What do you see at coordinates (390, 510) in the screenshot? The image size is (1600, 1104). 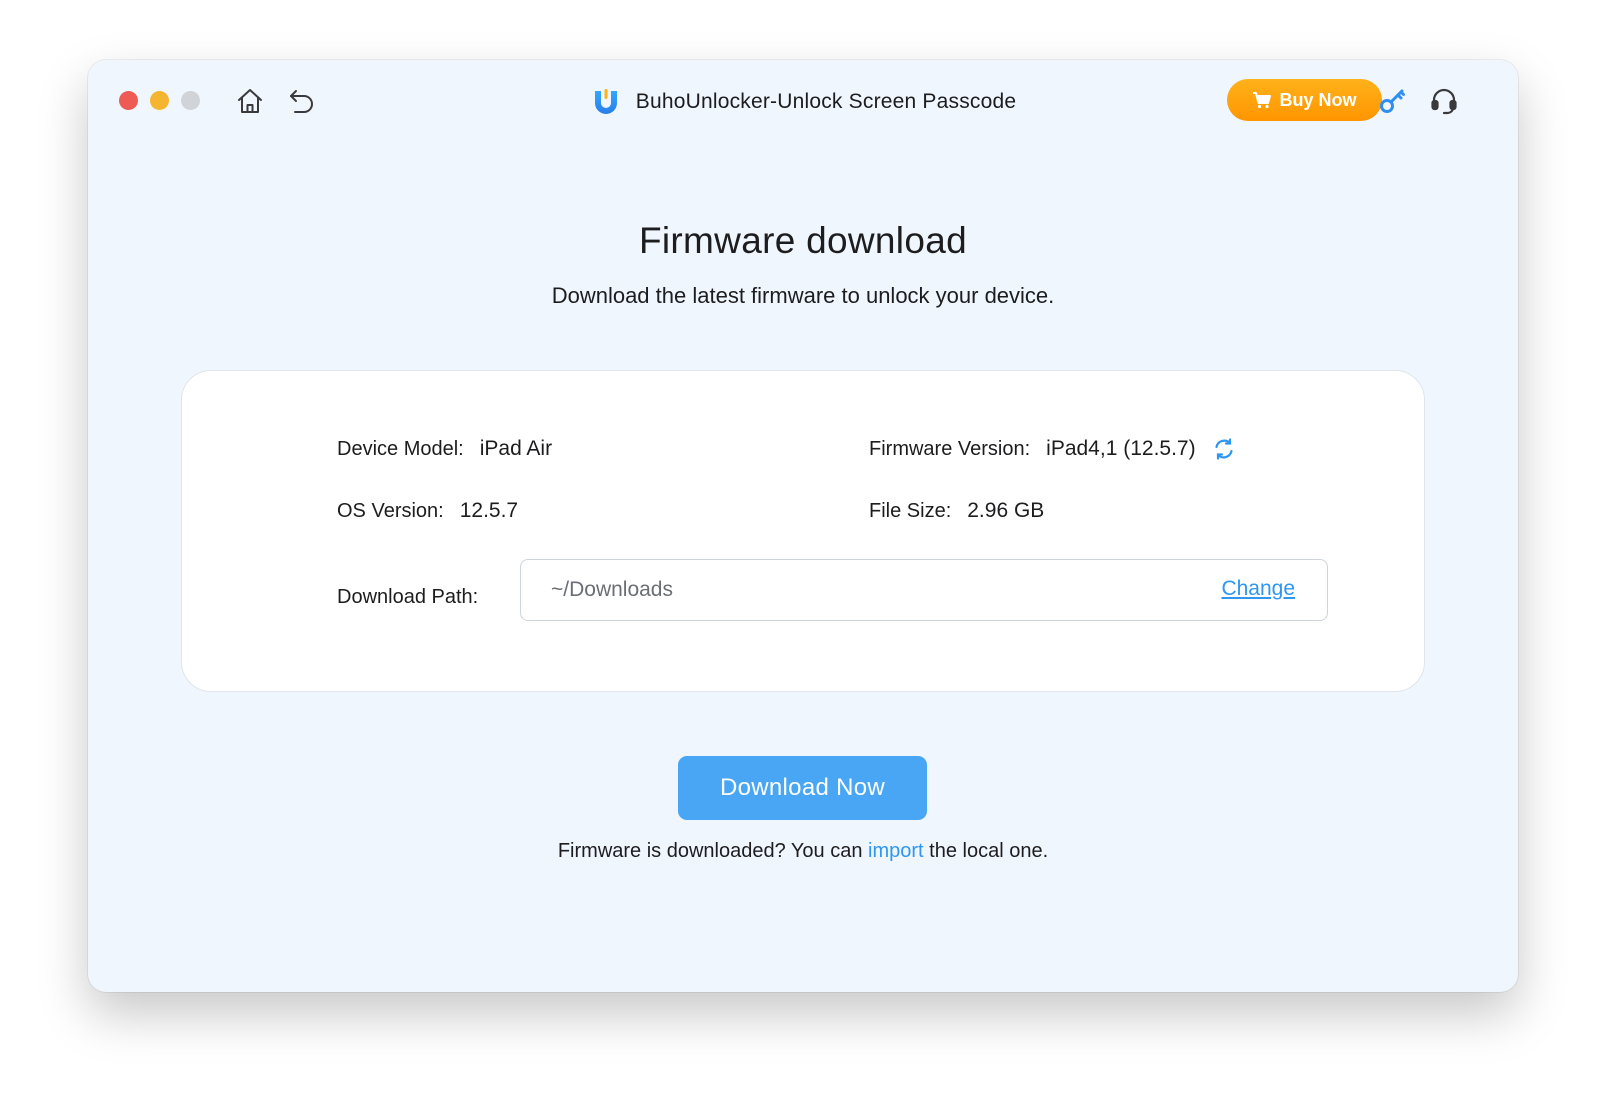 I see `os-version-label: OS Version:` at bounding box center [390, 510].